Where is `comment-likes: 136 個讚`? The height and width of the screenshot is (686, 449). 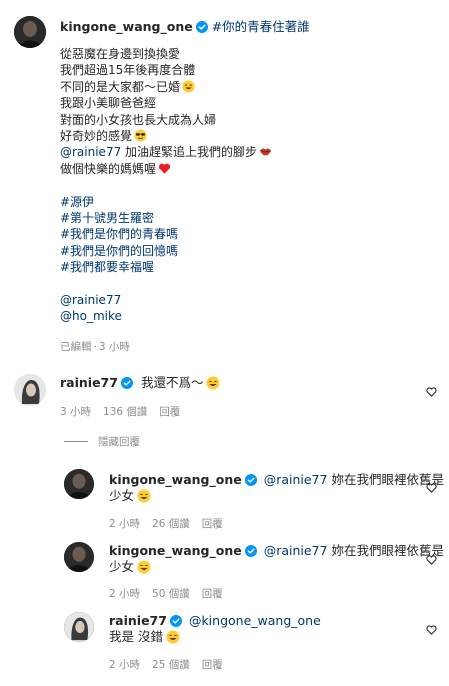 comment-likes: 136 個讚 is located at coordinates (125, 412).